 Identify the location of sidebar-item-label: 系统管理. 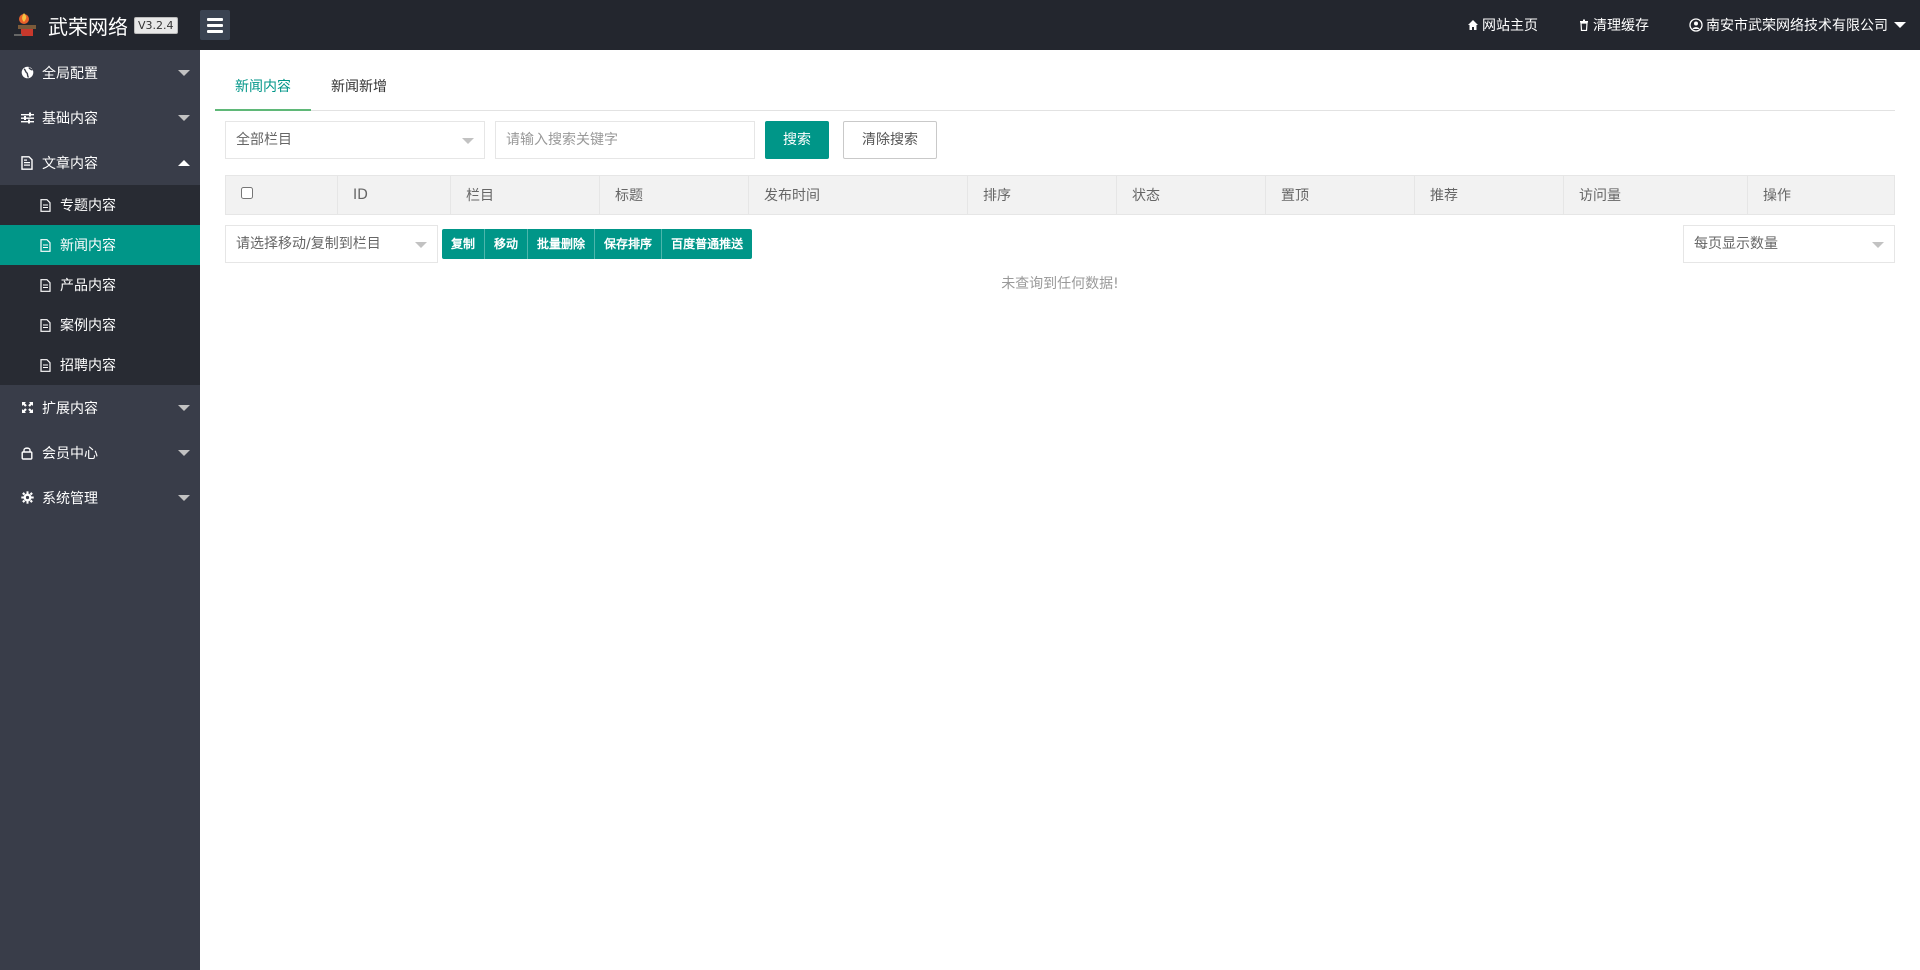
(70, 498).